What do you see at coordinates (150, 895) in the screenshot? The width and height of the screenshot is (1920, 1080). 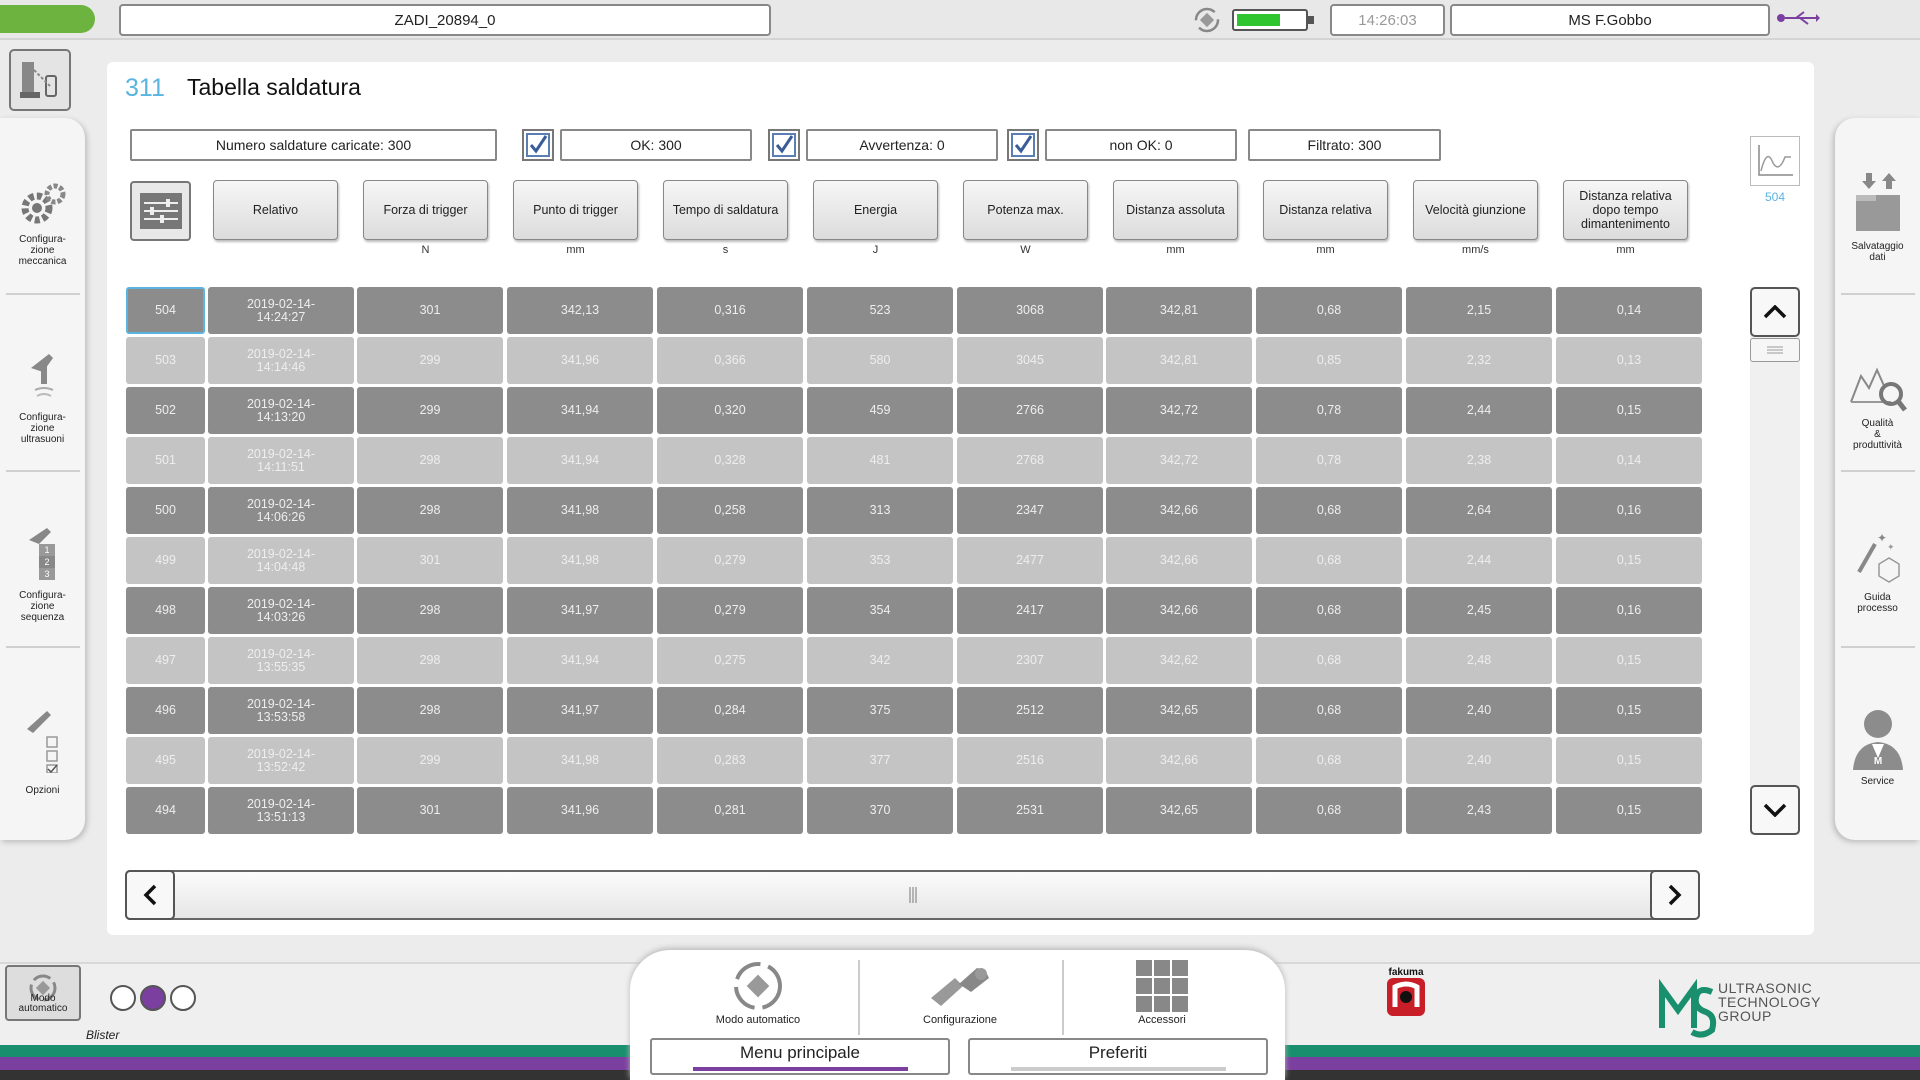 I see `scroll-left-button` at bounding box center [150, 895].